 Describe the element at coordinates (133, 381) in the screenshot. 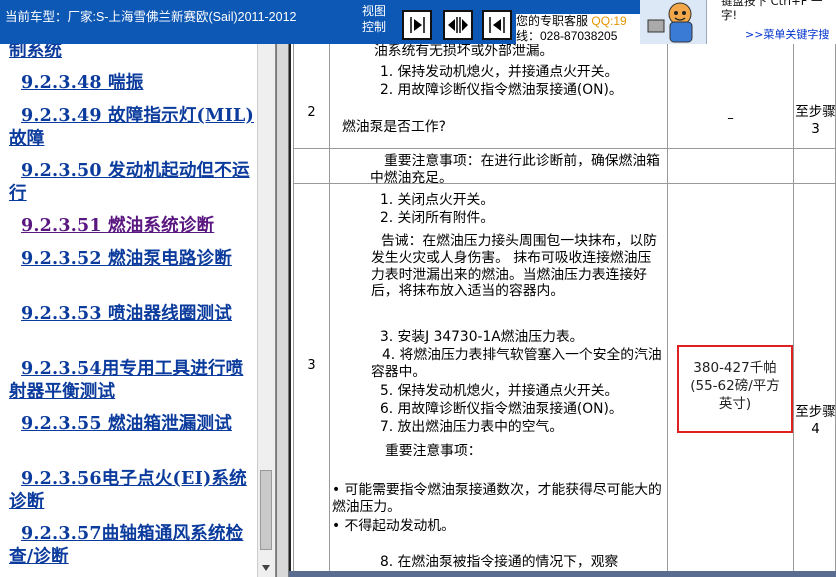

I see `toc-item: 9.2.3.54用专用工具进行喷射器平衡测试` at that location.